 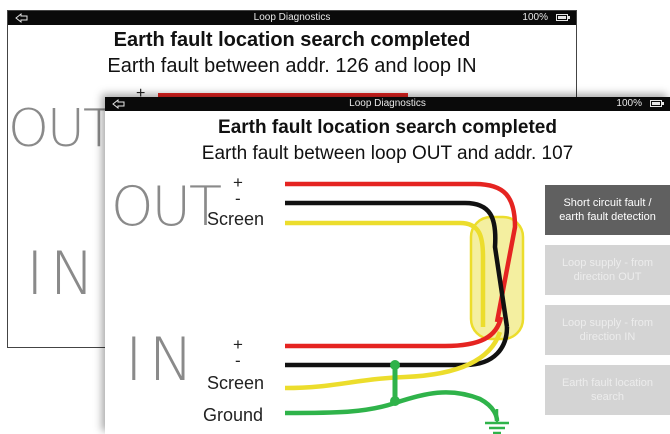 I want to click on out-screen-wire, so click(x=385, y=273).